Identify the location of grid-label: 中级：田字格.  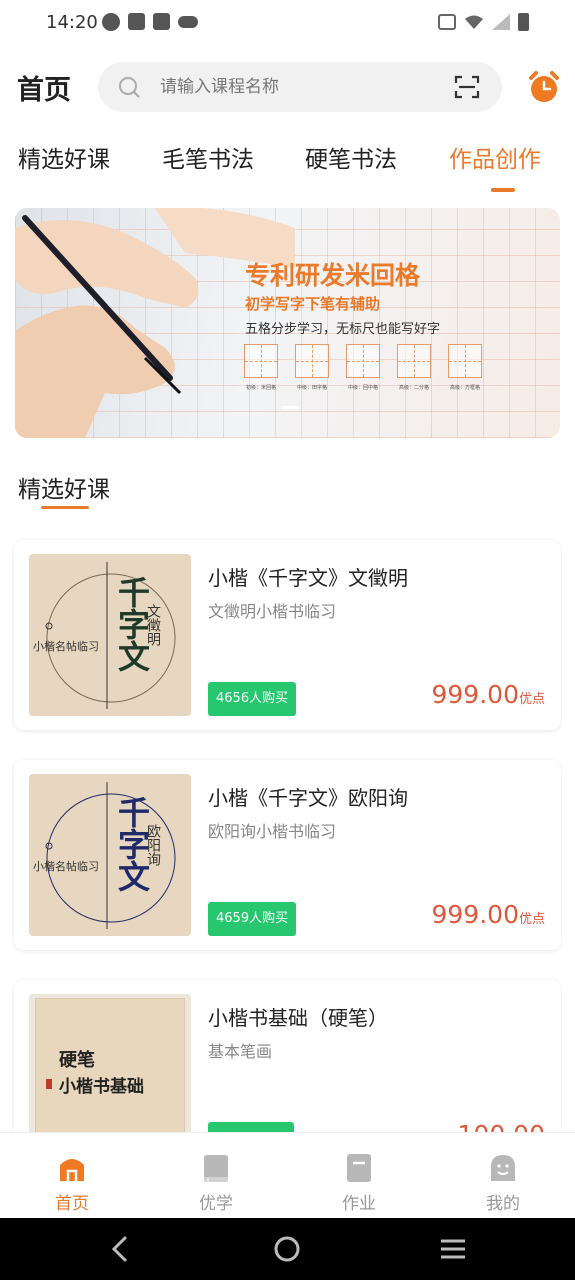
(311, 388).